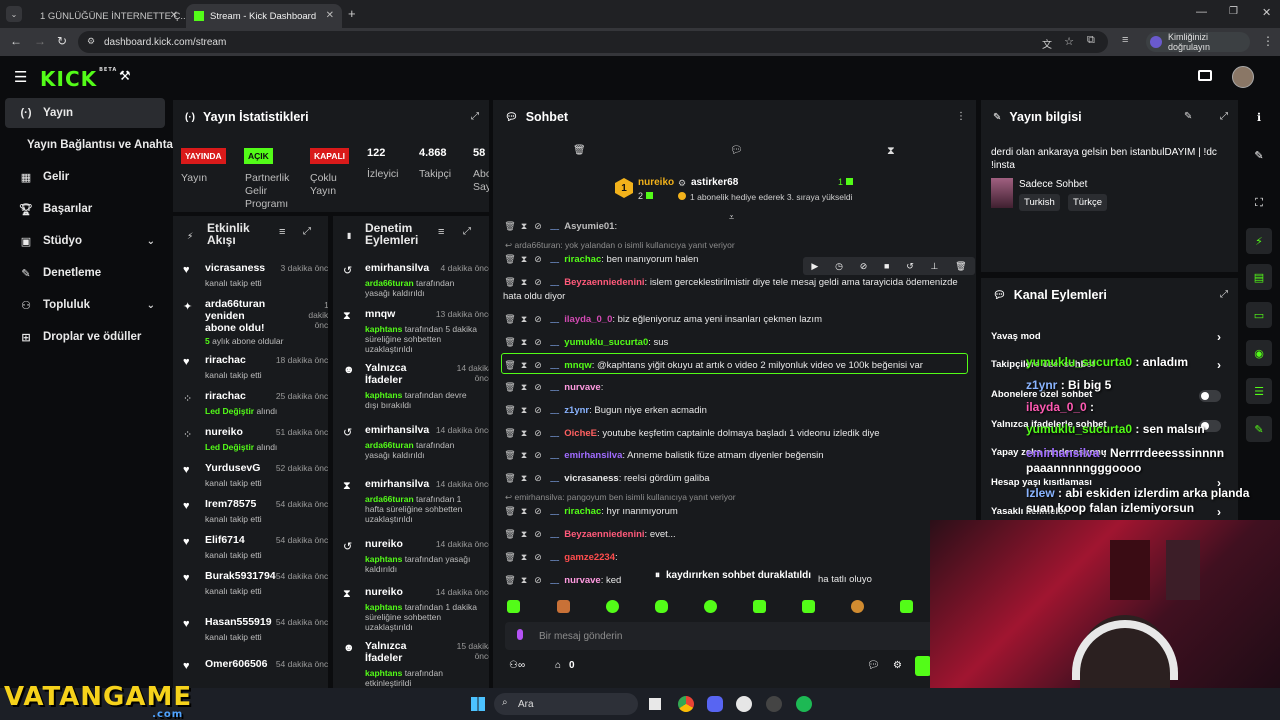 This screenshot has height=720, width=1280. I want to click on chat-bubble-icon: ▭, so click(1259, 315).